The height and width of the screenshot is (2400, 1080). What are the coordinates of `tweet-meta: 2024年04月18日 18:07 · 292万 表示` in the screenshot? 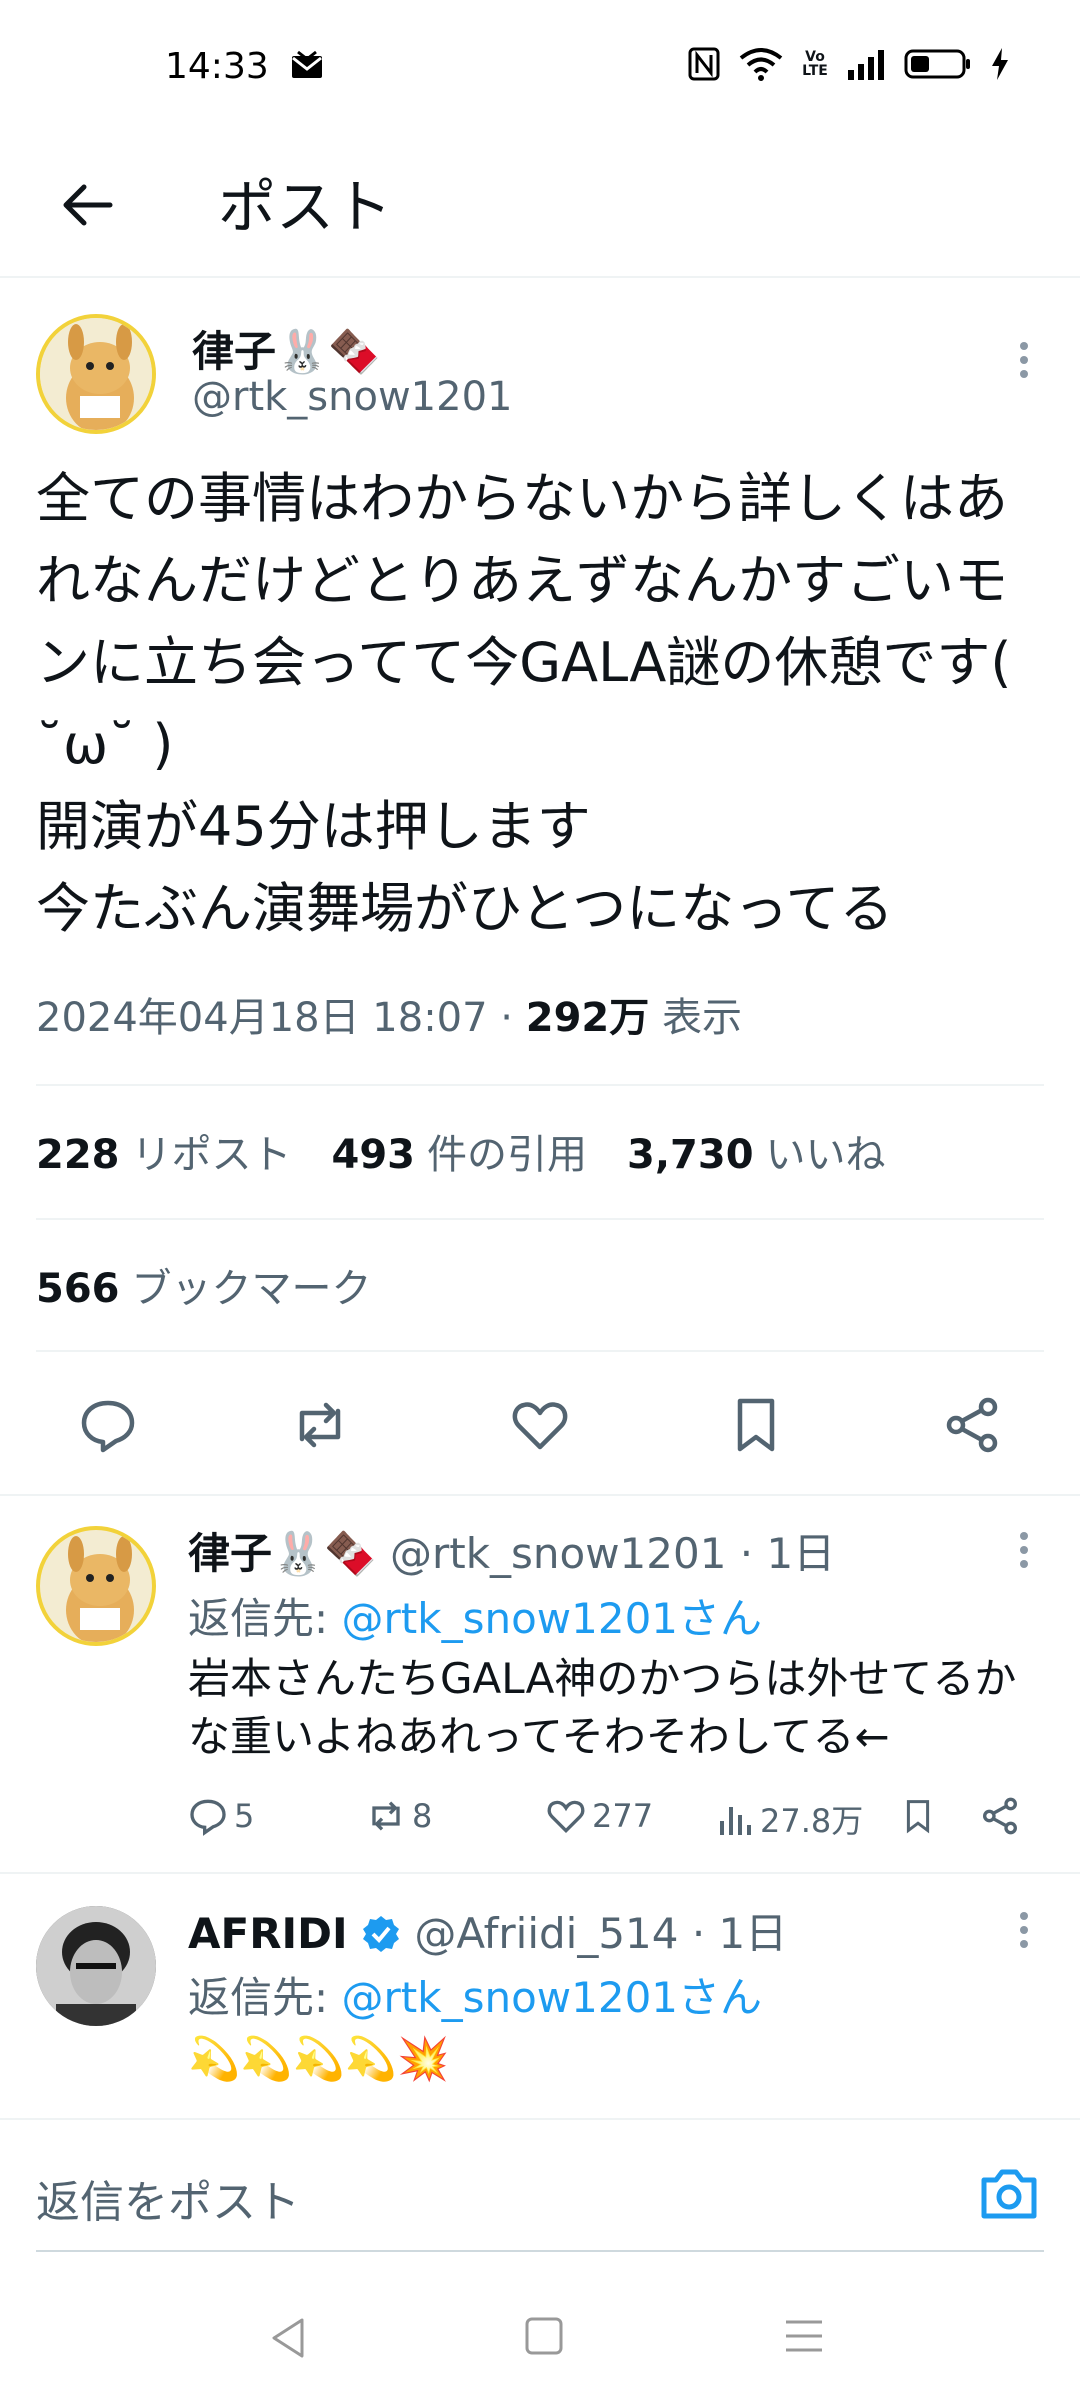 It's located at (389, 1014).